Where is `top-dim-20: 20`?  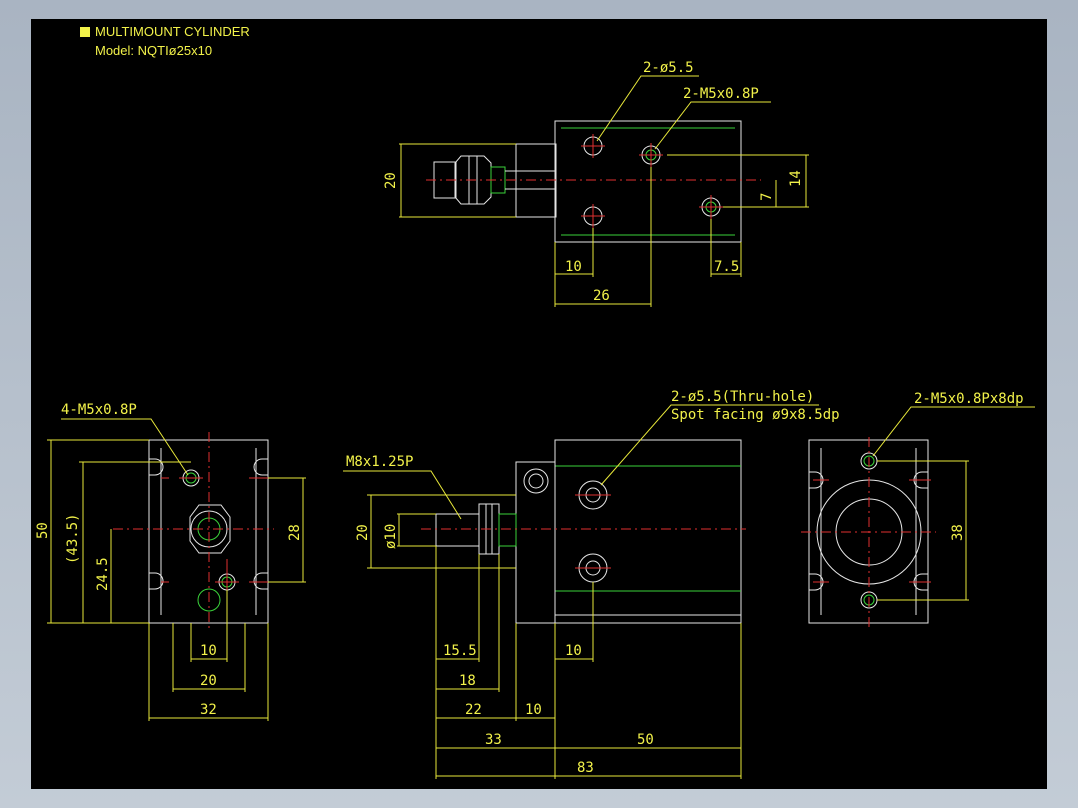
top-dim-20: 20 is located at coordinates (391, 180).